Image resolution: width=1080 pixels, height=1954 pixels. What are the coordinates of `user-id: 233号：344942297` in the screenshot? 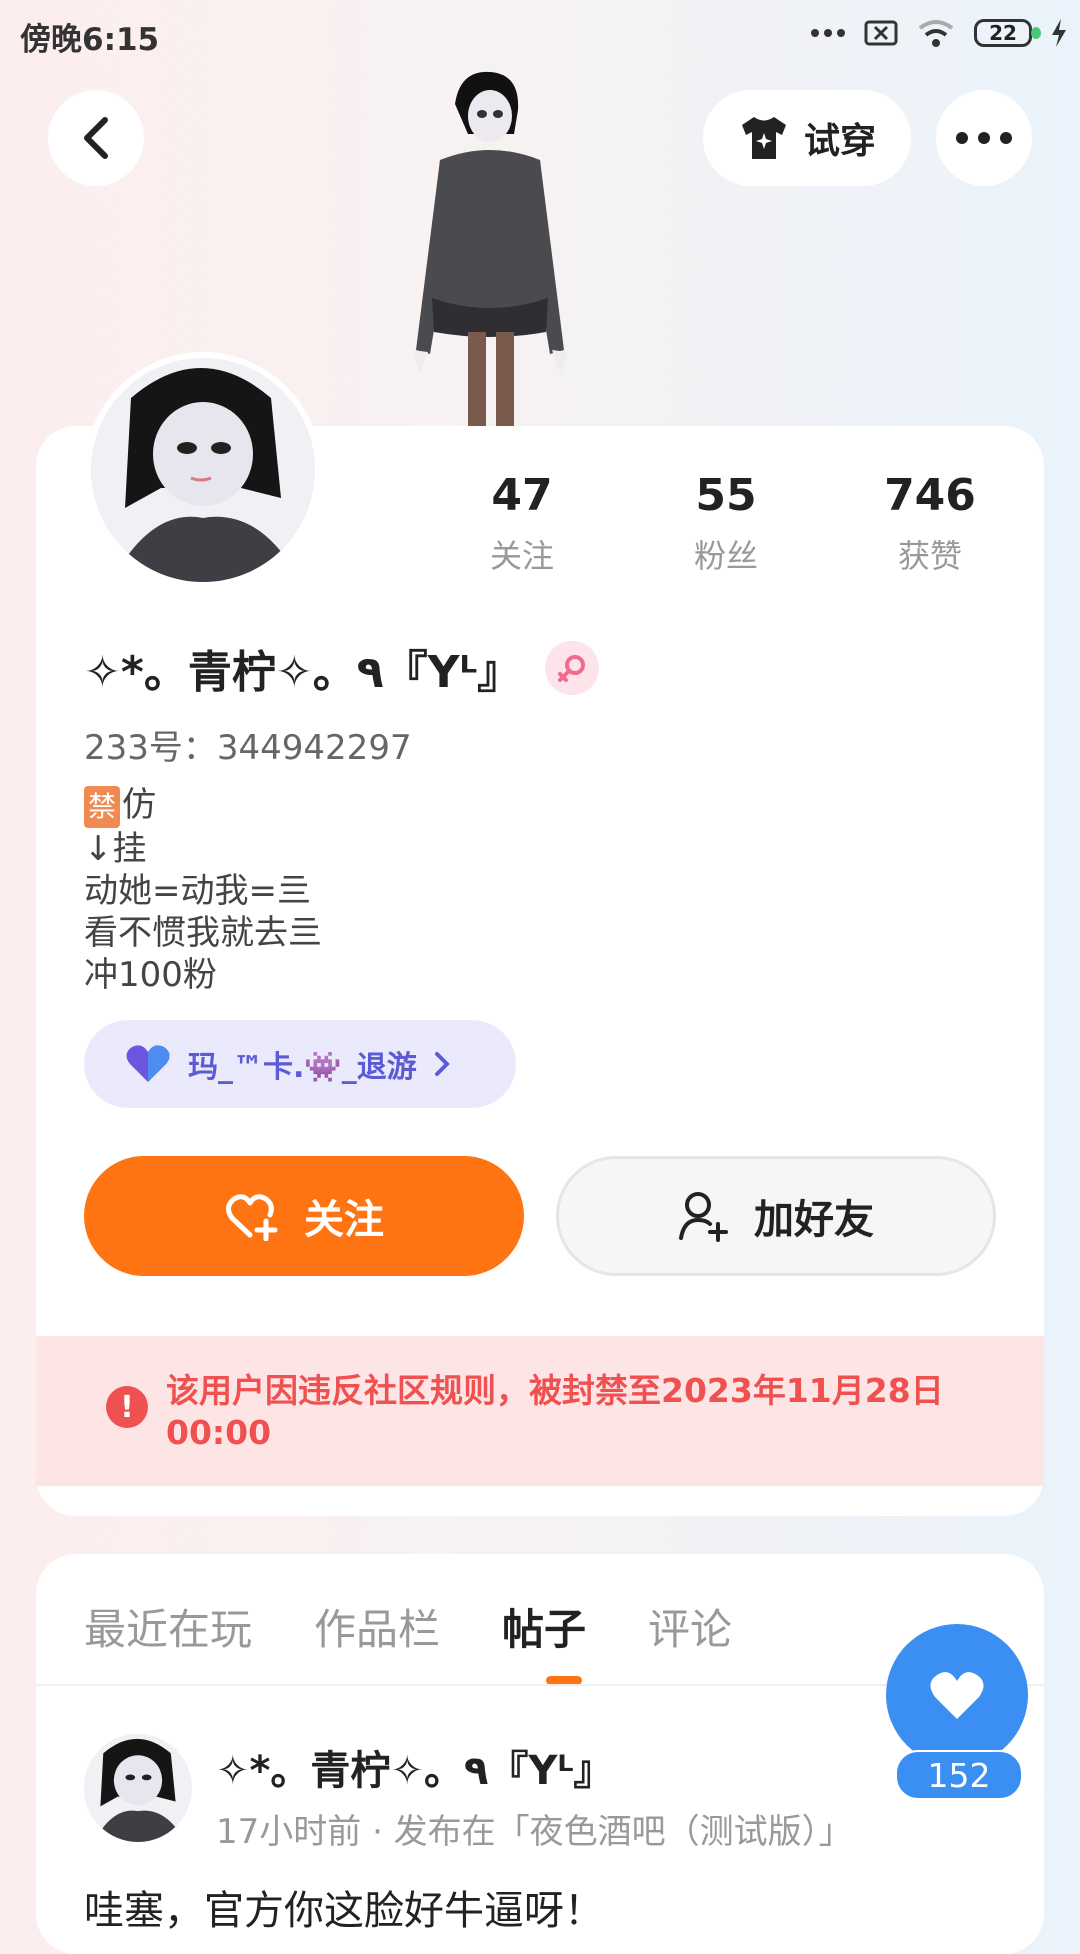 It's located at (248, 748).